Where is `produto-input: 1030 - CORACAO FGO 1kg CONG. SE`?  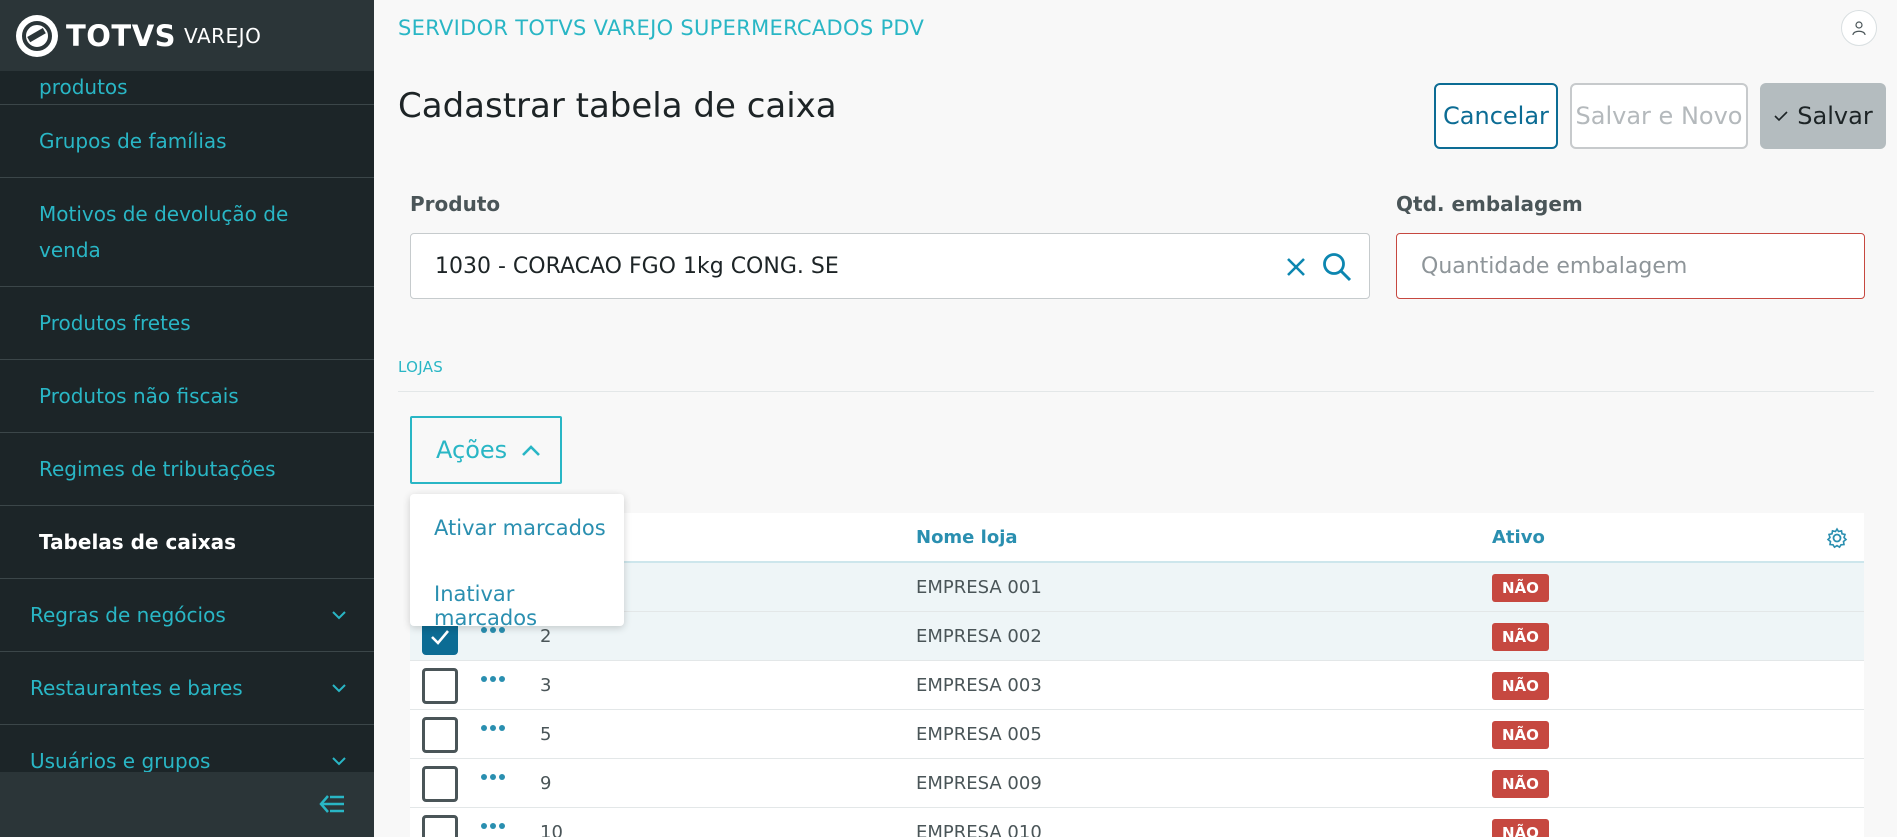
produto-input: 1030 - CORACAO FGO 1kg CONG. SE is located at coordinates (890, 266).